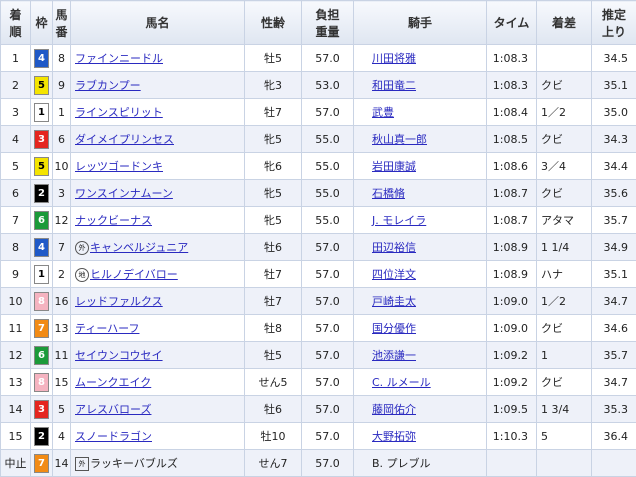 Image resolution: width=636 pixels, height=477 pixels. Describe the element at coordinates (420, 409) in the screenshot. I see `jockey-cell: 藤岡佑介` at that location.